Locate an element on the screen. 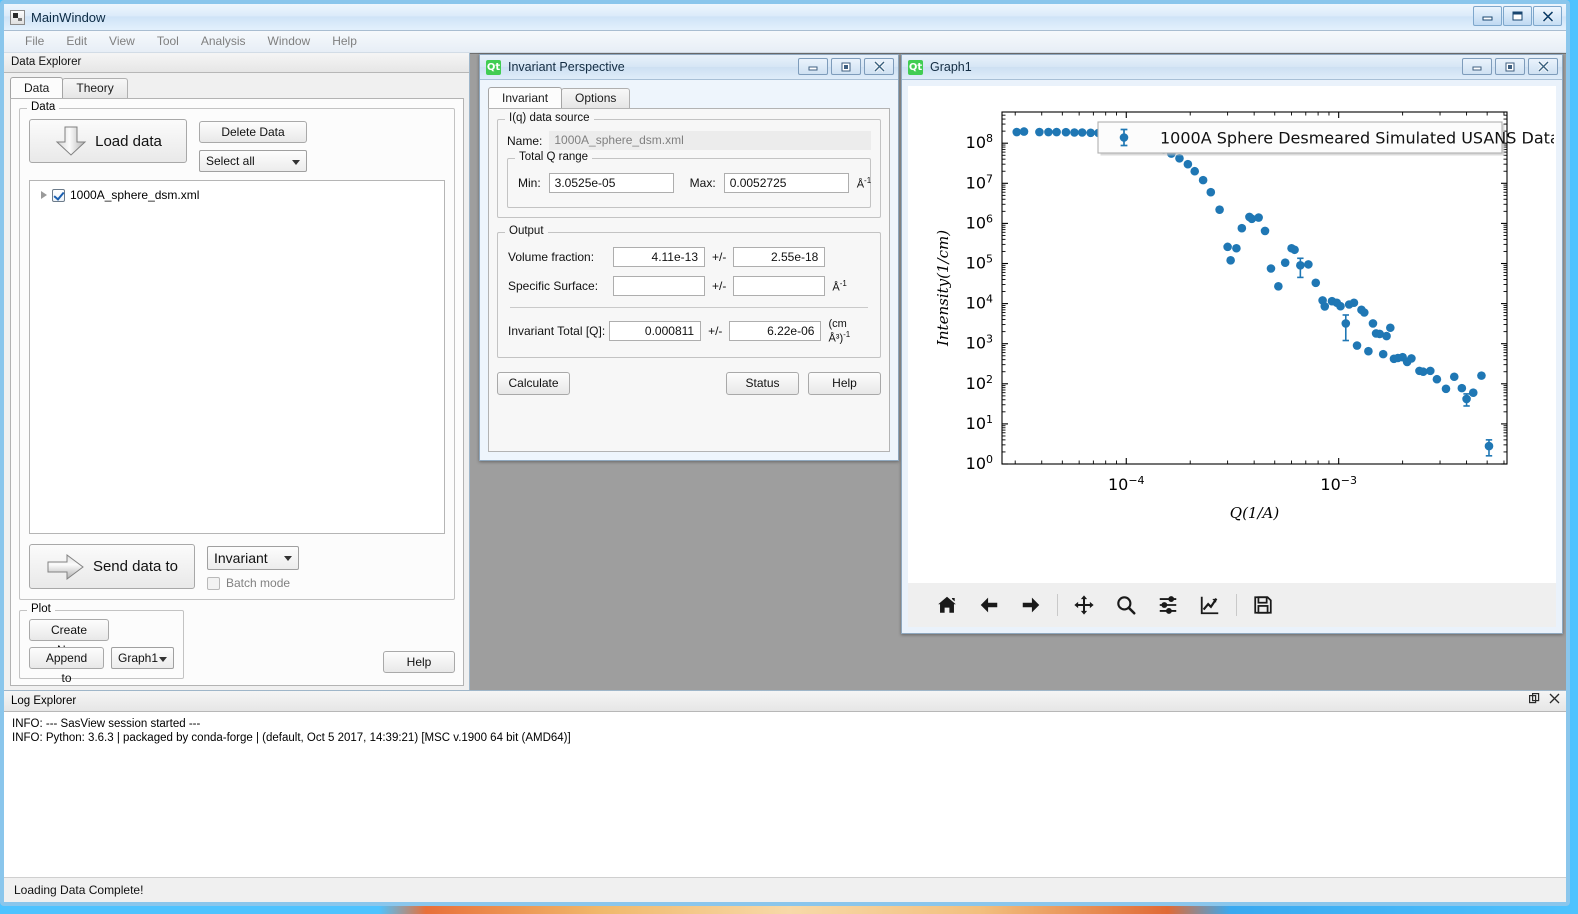 The height and width of the screenshot is (914, 1578). invariant-total-row: Invariant Total [Q]: +/- (cm Å³)-1 is located at coordinates (689, 331).